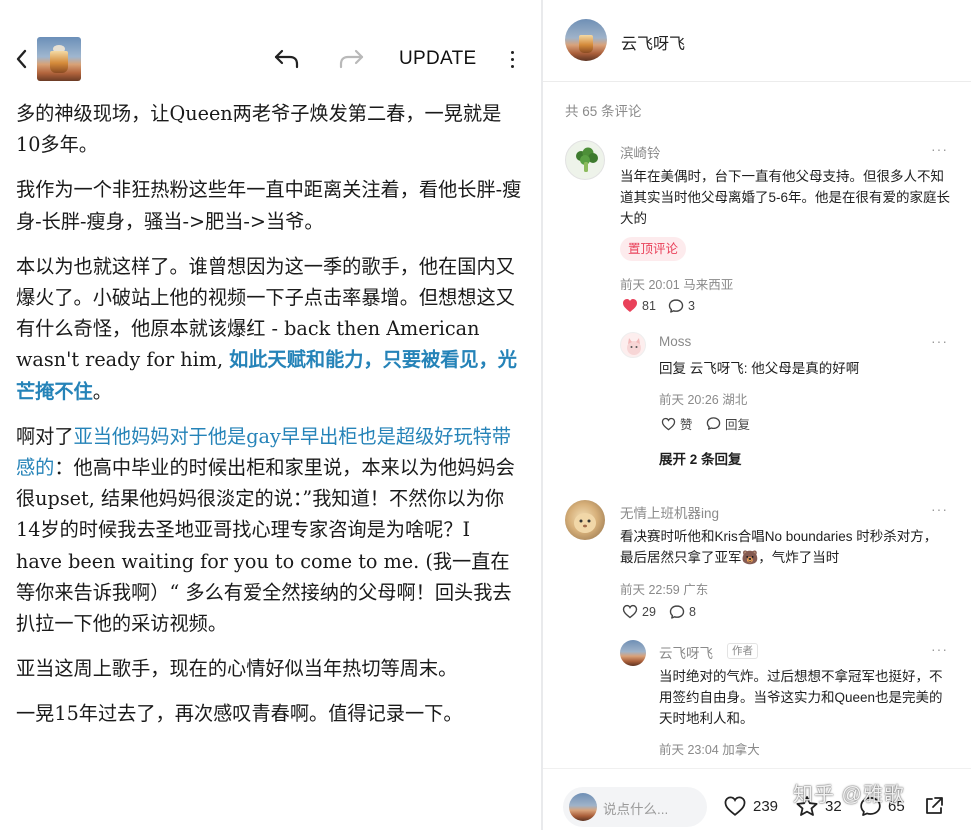 The image size is (971, 830). Describe the element at coordinates (640, 152) in the screenshot. I see `comment-username: 滨崎铃` at that location.